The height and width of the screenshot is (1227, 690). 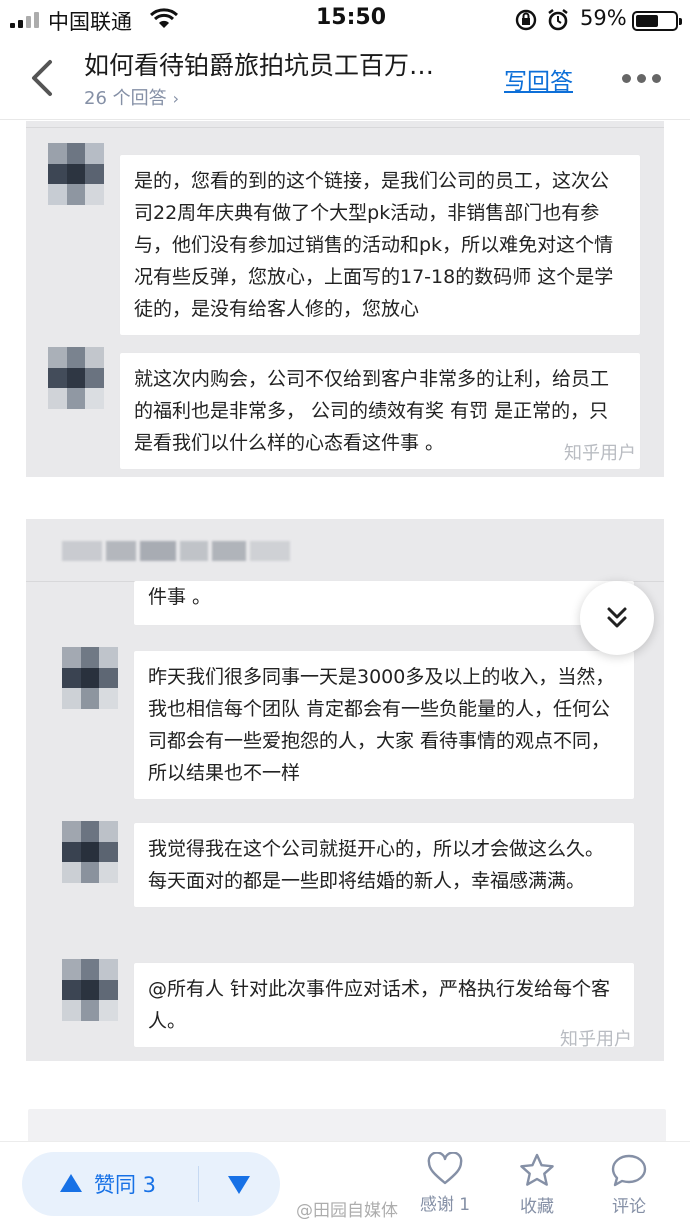 What do you see at coordinates (537, 1207) in the screenshot?
I see `favorite-label: 收藏` at bounding box center [537, 1207].